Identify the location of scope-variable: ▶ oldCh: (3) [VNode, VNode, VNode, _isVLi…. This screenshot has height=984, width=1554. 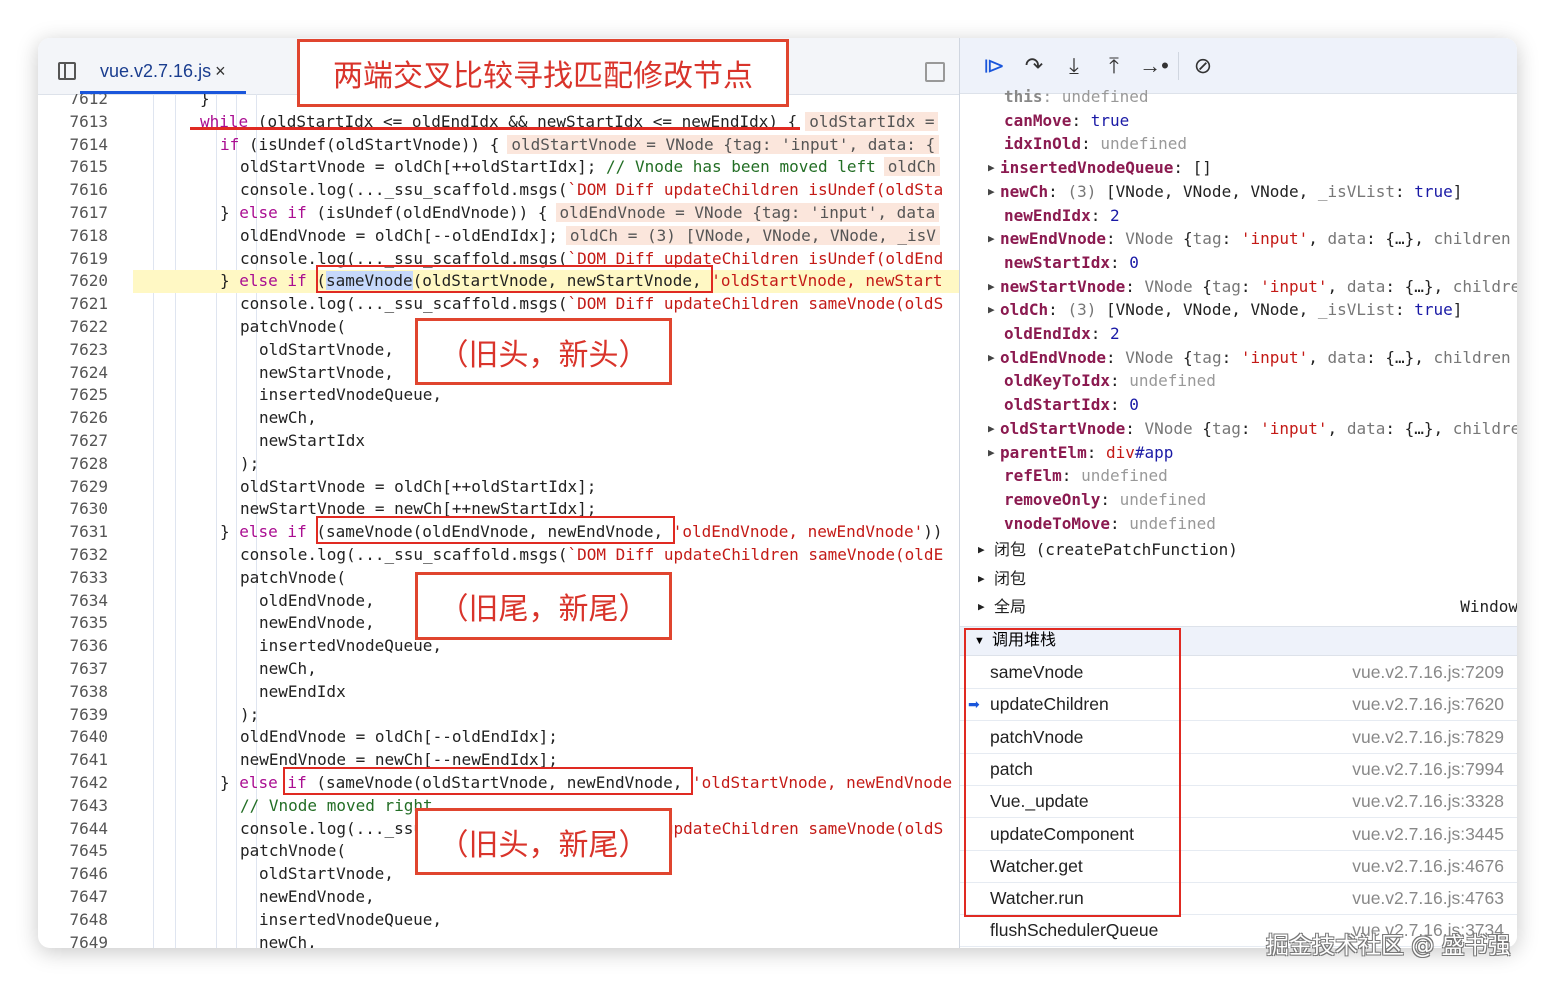
(1238, 310).